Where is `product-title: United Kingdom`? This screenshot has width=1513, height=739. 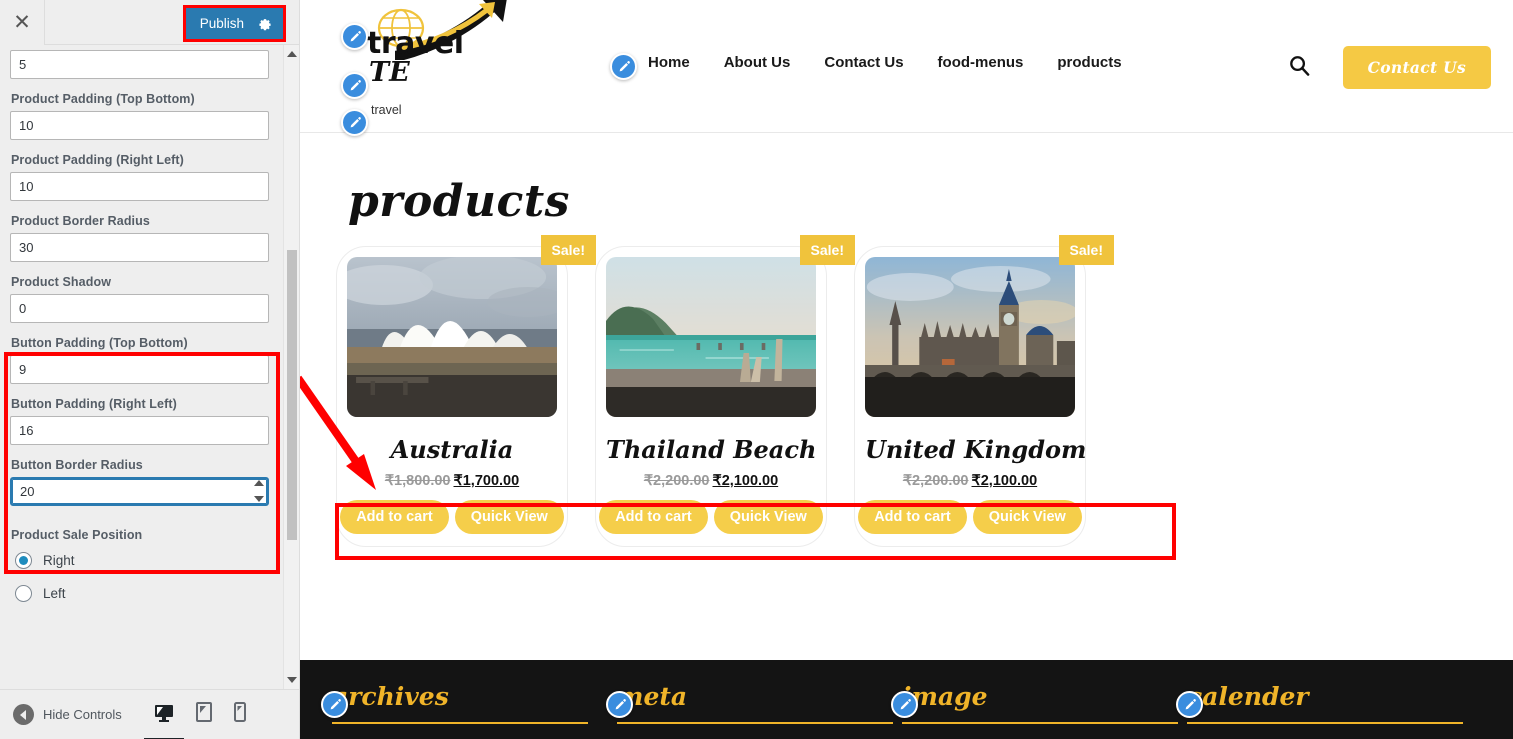
product-title: United Kingdom is located at coordinates (976, 449).